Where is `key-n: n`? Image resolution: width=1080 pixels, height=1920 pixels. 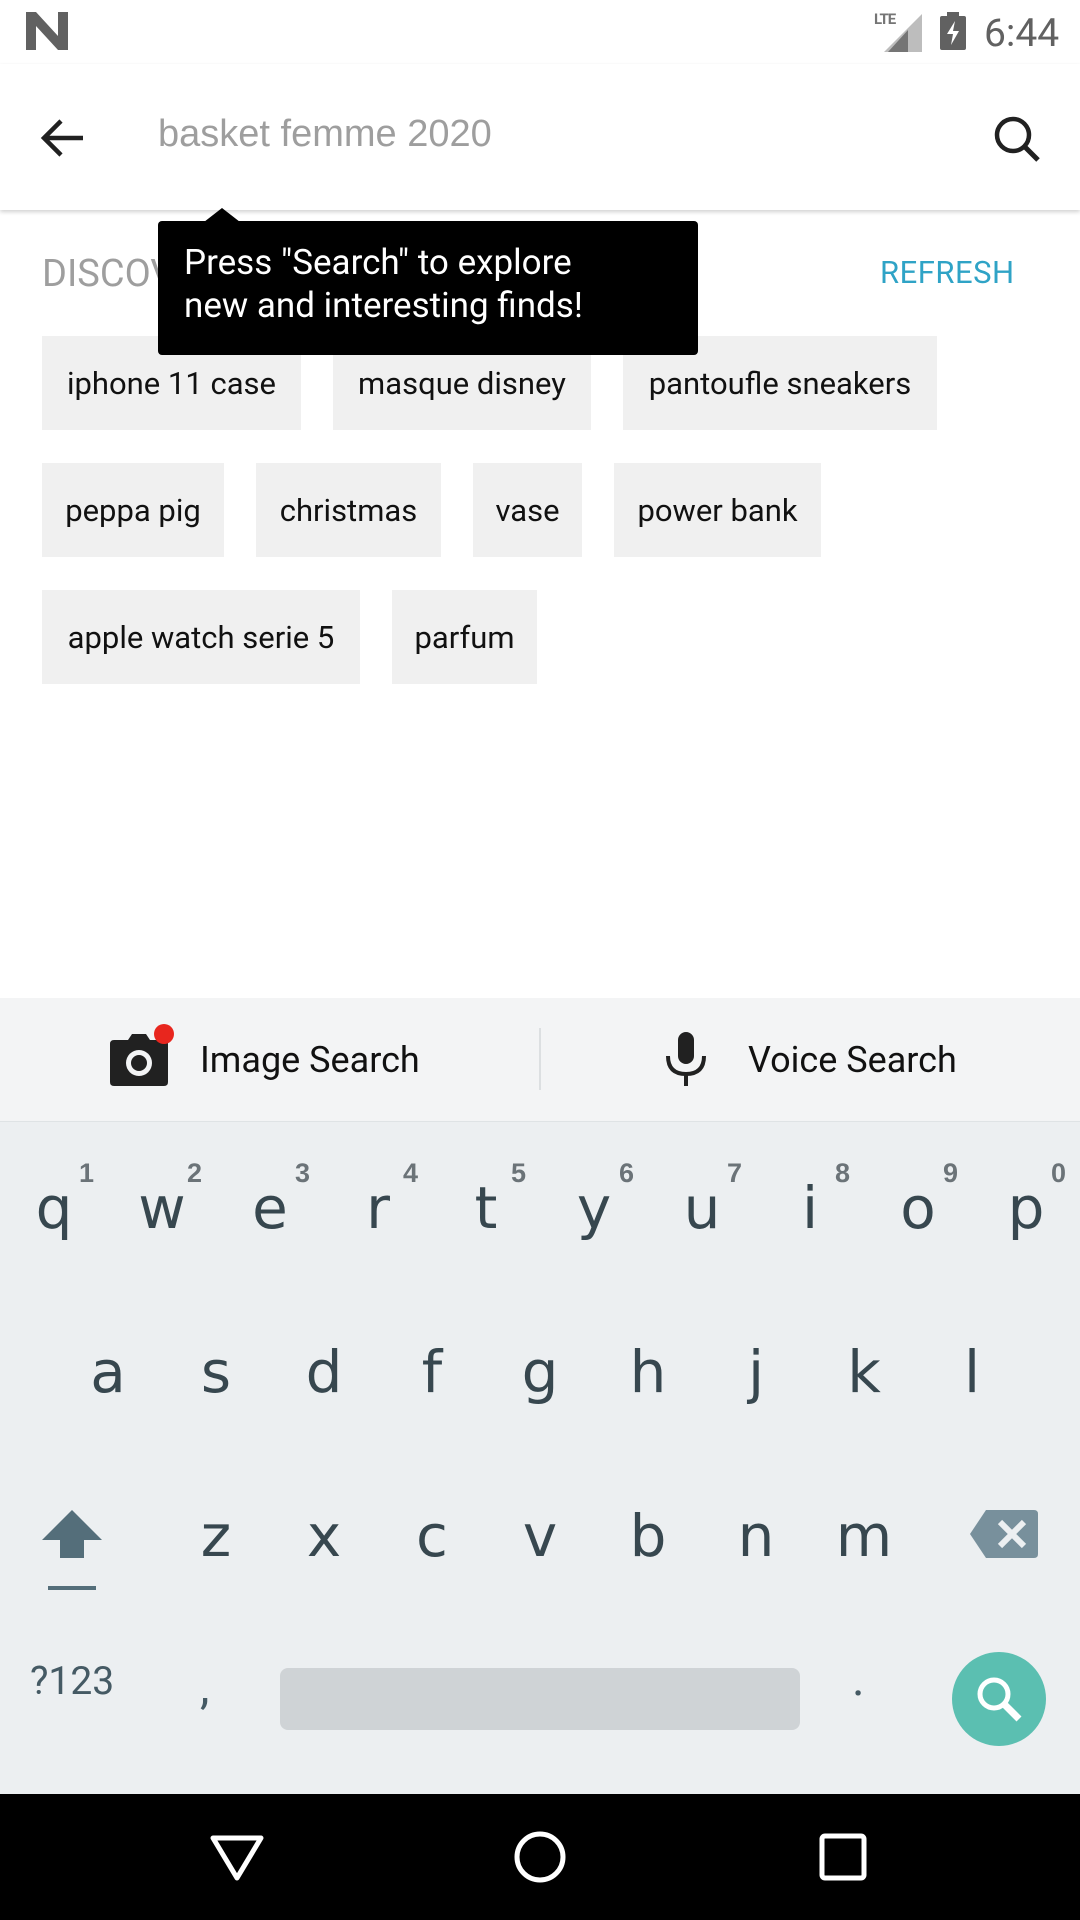
key-n: n is located at coordinates (756, 1536).